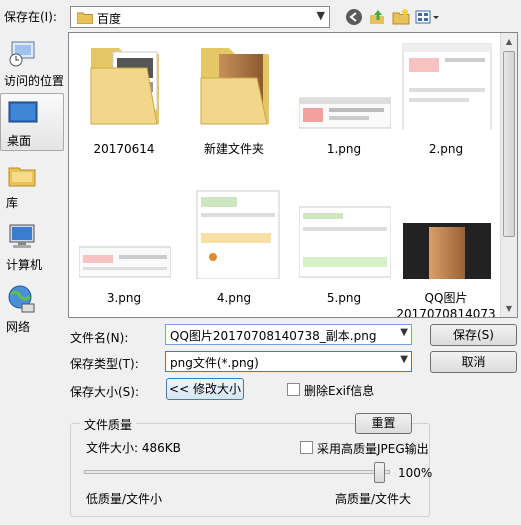  I want to click on quality-percent: 100%, so click(415, 473).